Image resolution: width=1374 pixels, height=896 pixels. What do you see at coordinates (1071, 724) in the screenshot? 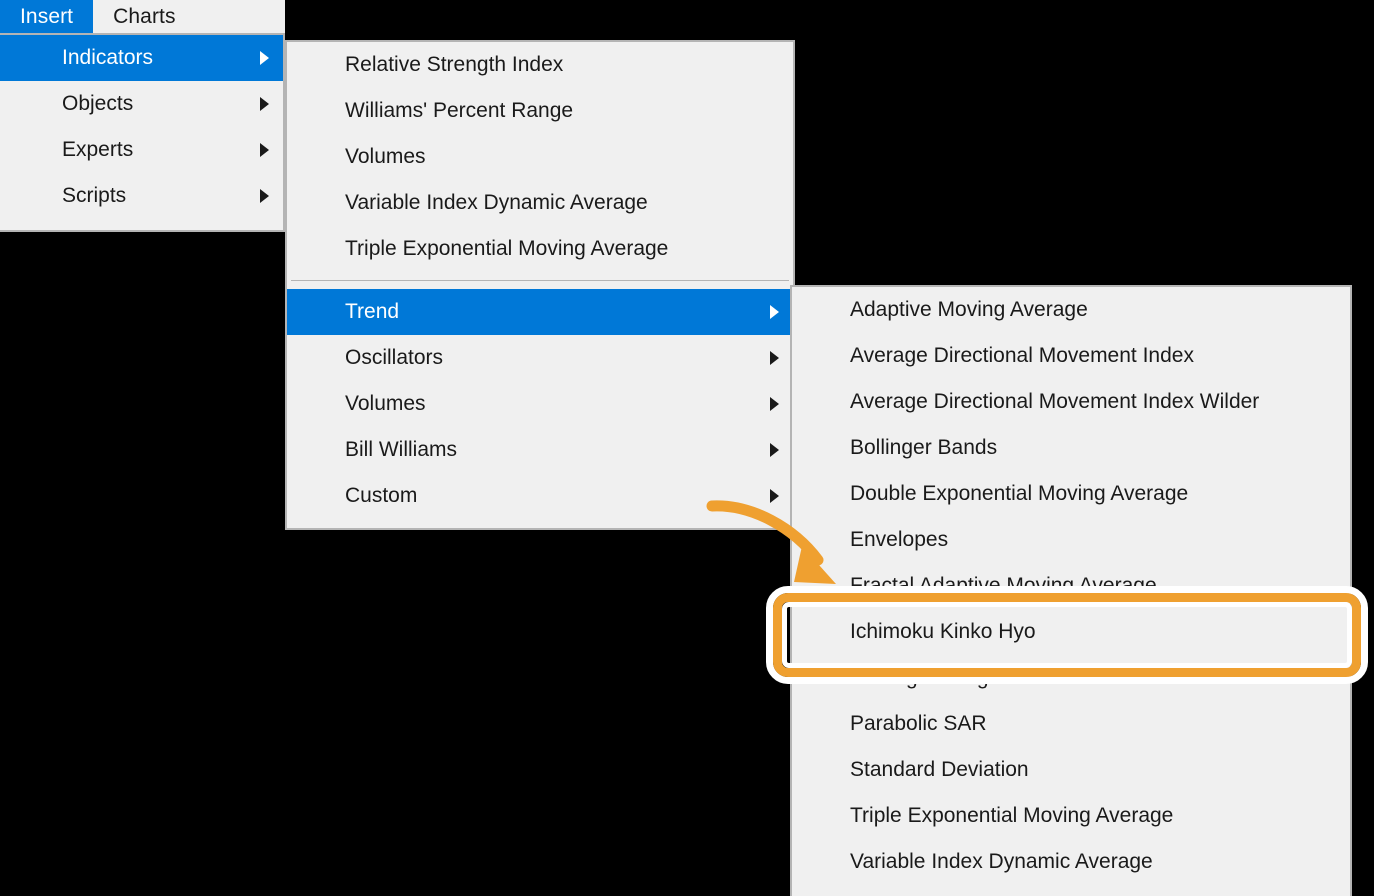
I see `menu-item-parabolic-sar: Parabolic SAR` at bounding box center [1071, 724].